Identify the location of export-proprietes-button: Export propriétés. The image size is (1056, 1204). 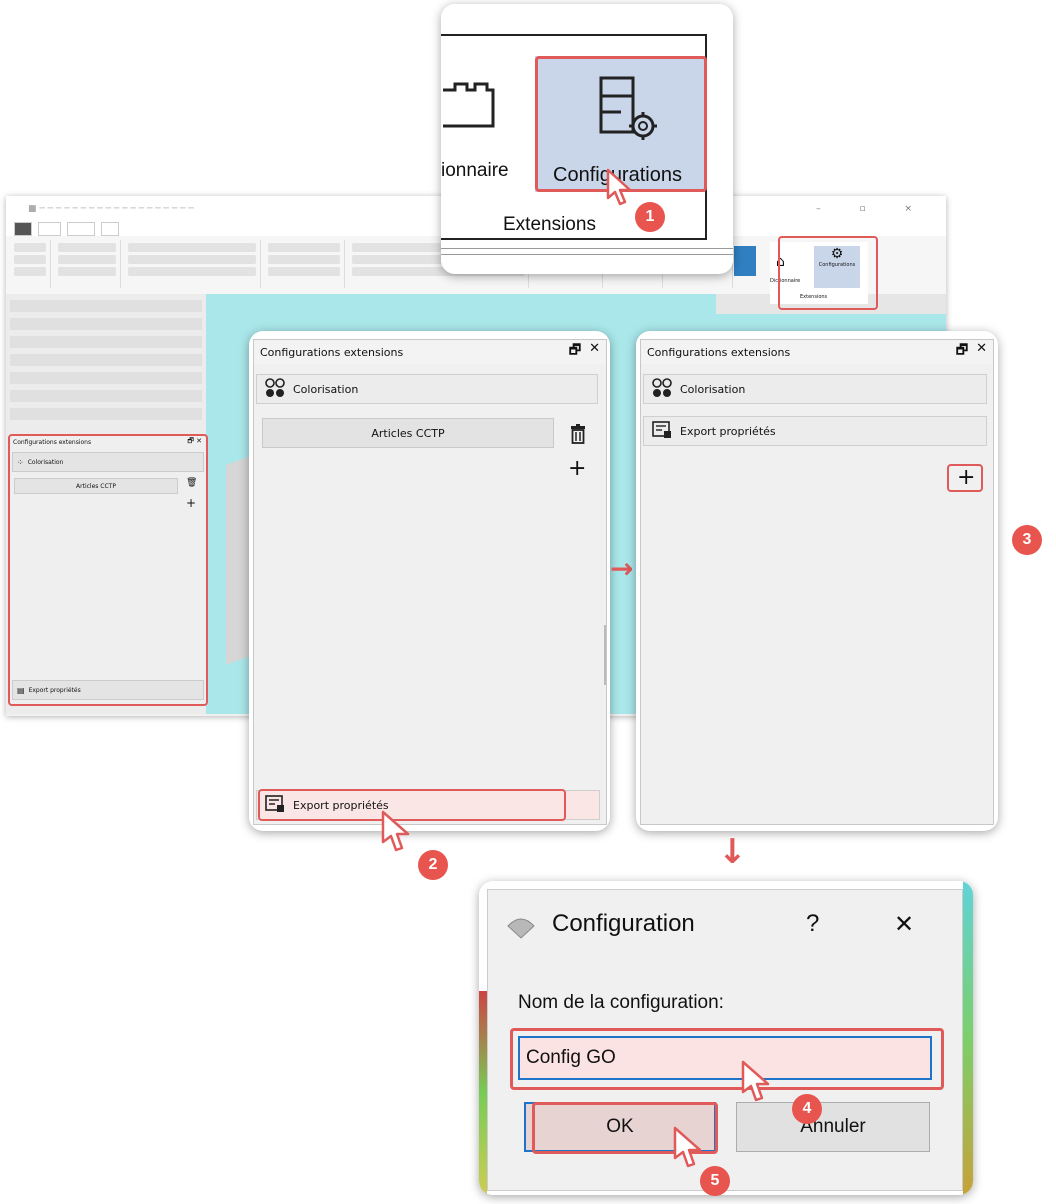
(815, 431).